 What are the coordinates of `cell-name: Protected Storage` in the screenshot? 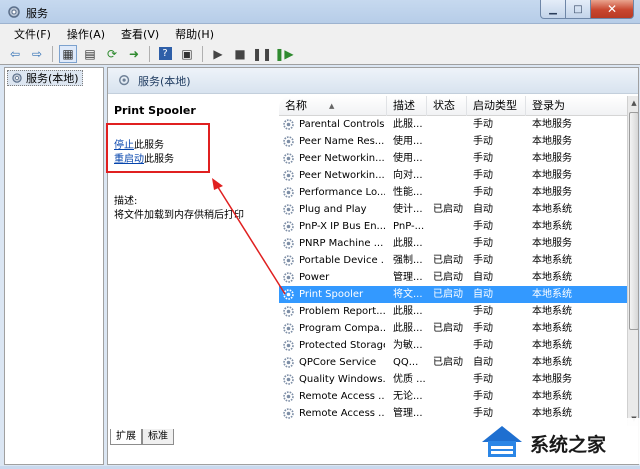 It's located at (342, 345).